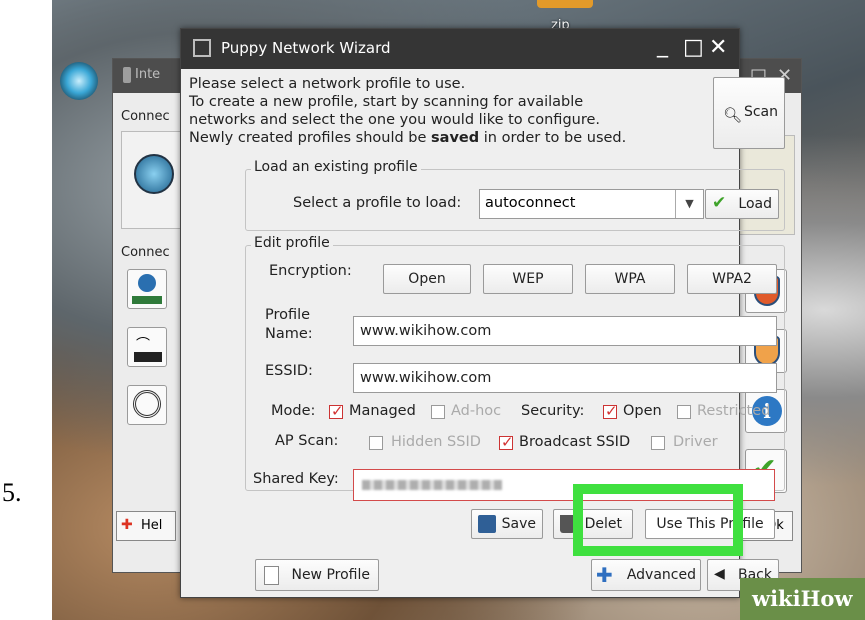  Describe the element at coordinates (518, 524) in the screenshot. I see `save-label: Save` at that location.